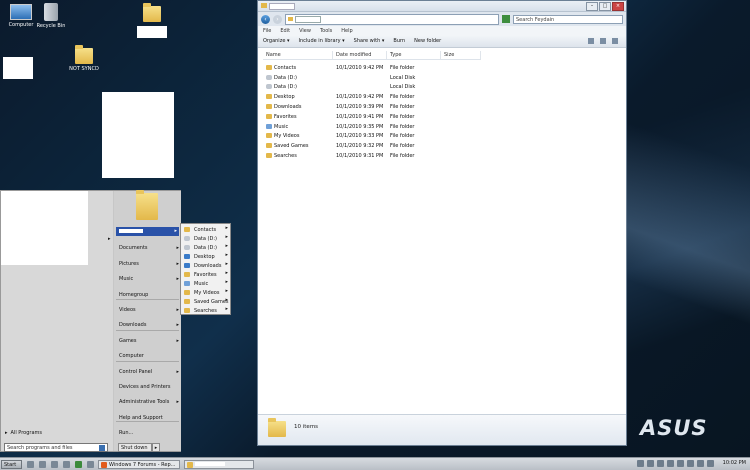 This screenshot has width=750, height=470. What do you see at coordinates (298, 126) in the screenshot?
I see `file-name: Music` at bounding box center [298, 126].